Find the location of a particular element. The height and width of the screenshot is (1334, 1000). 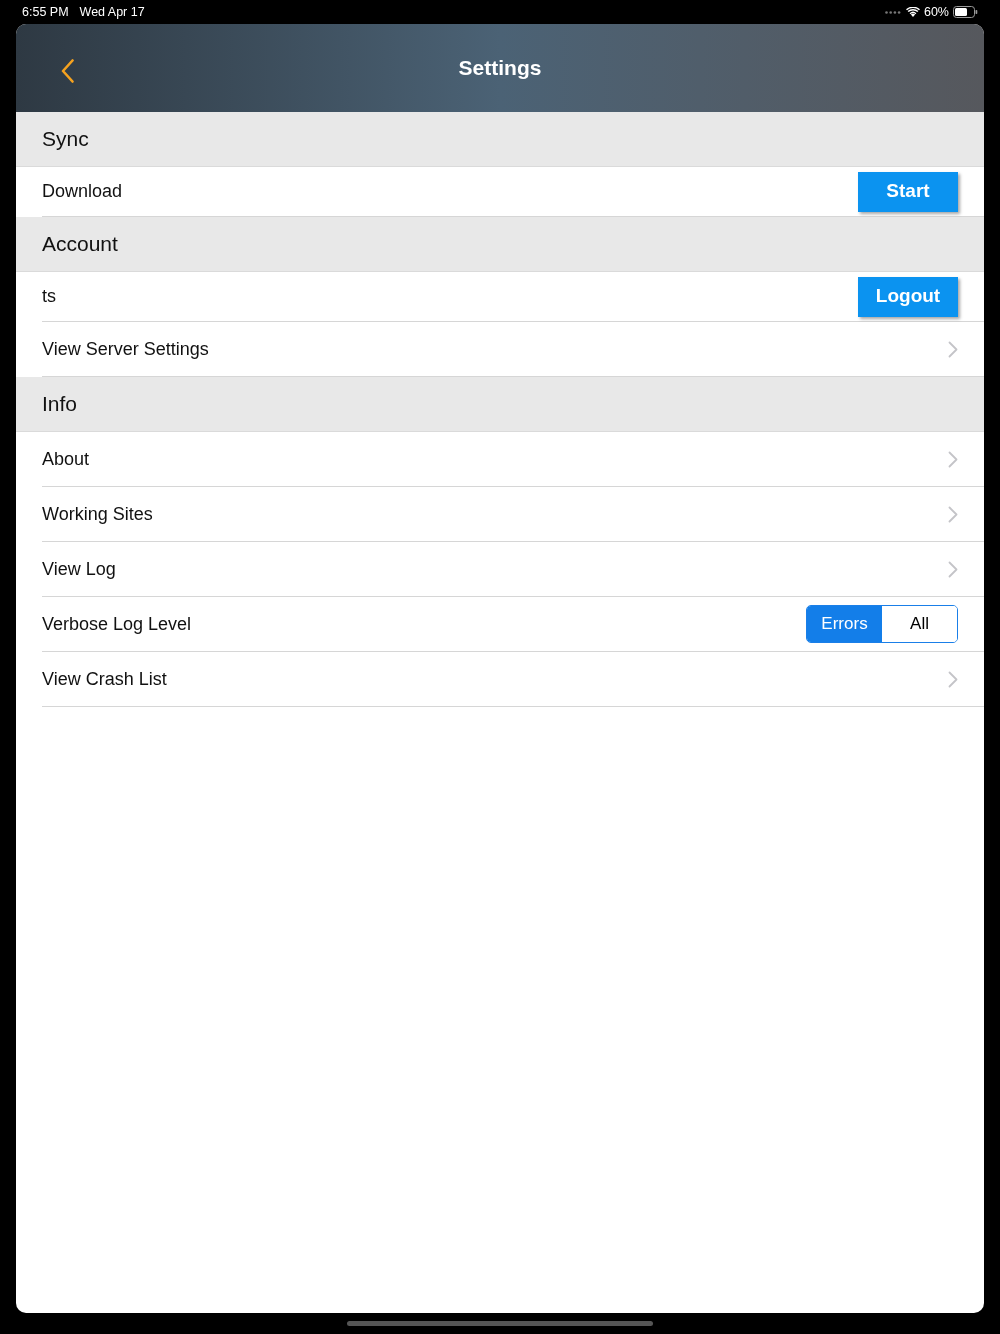

status-time: 6:55 PM is located at coordinates (45, 12).